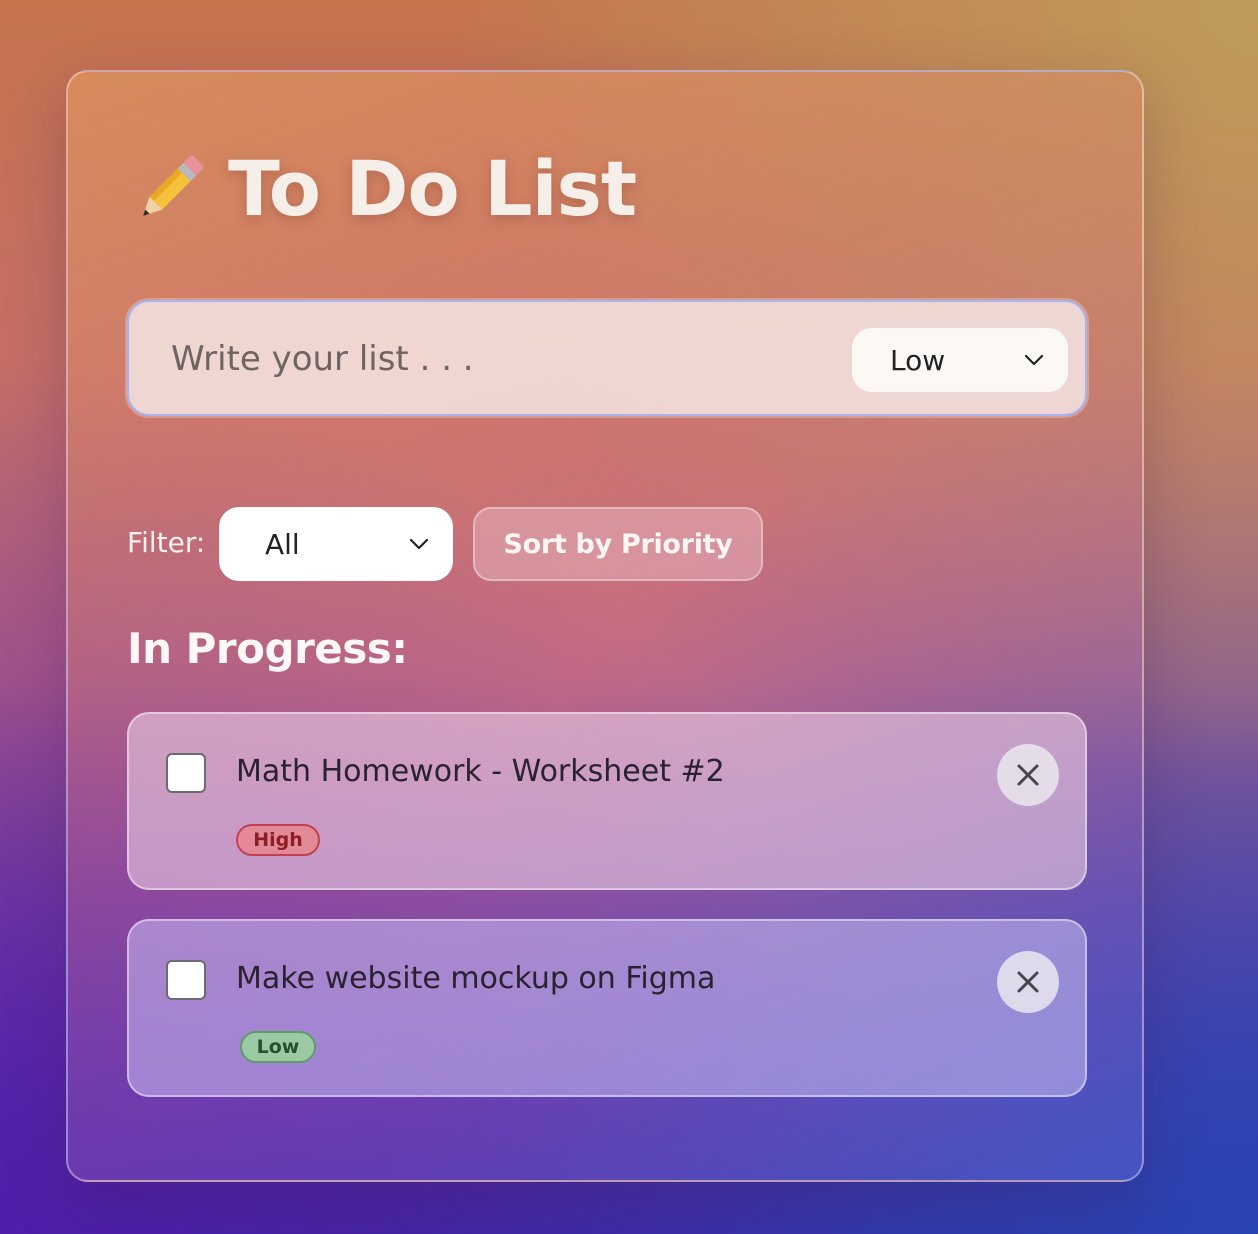 The width and height of the screenshot is (1258, 1234). Describe the element at coordinates (476, 978) in the screenshot. I see `task-text: Make website mockup on Figma` at that location.